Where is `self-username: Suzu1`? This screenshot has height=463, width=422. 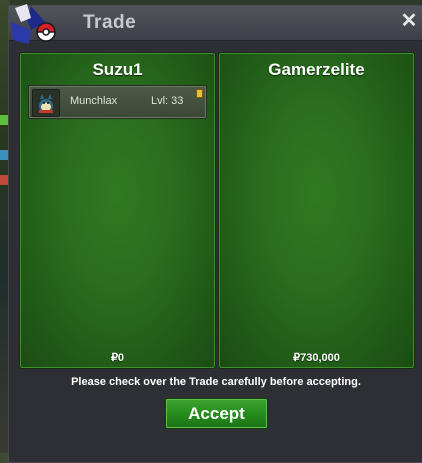 self-username: Suzu1 is located at coordinates (117, 69).